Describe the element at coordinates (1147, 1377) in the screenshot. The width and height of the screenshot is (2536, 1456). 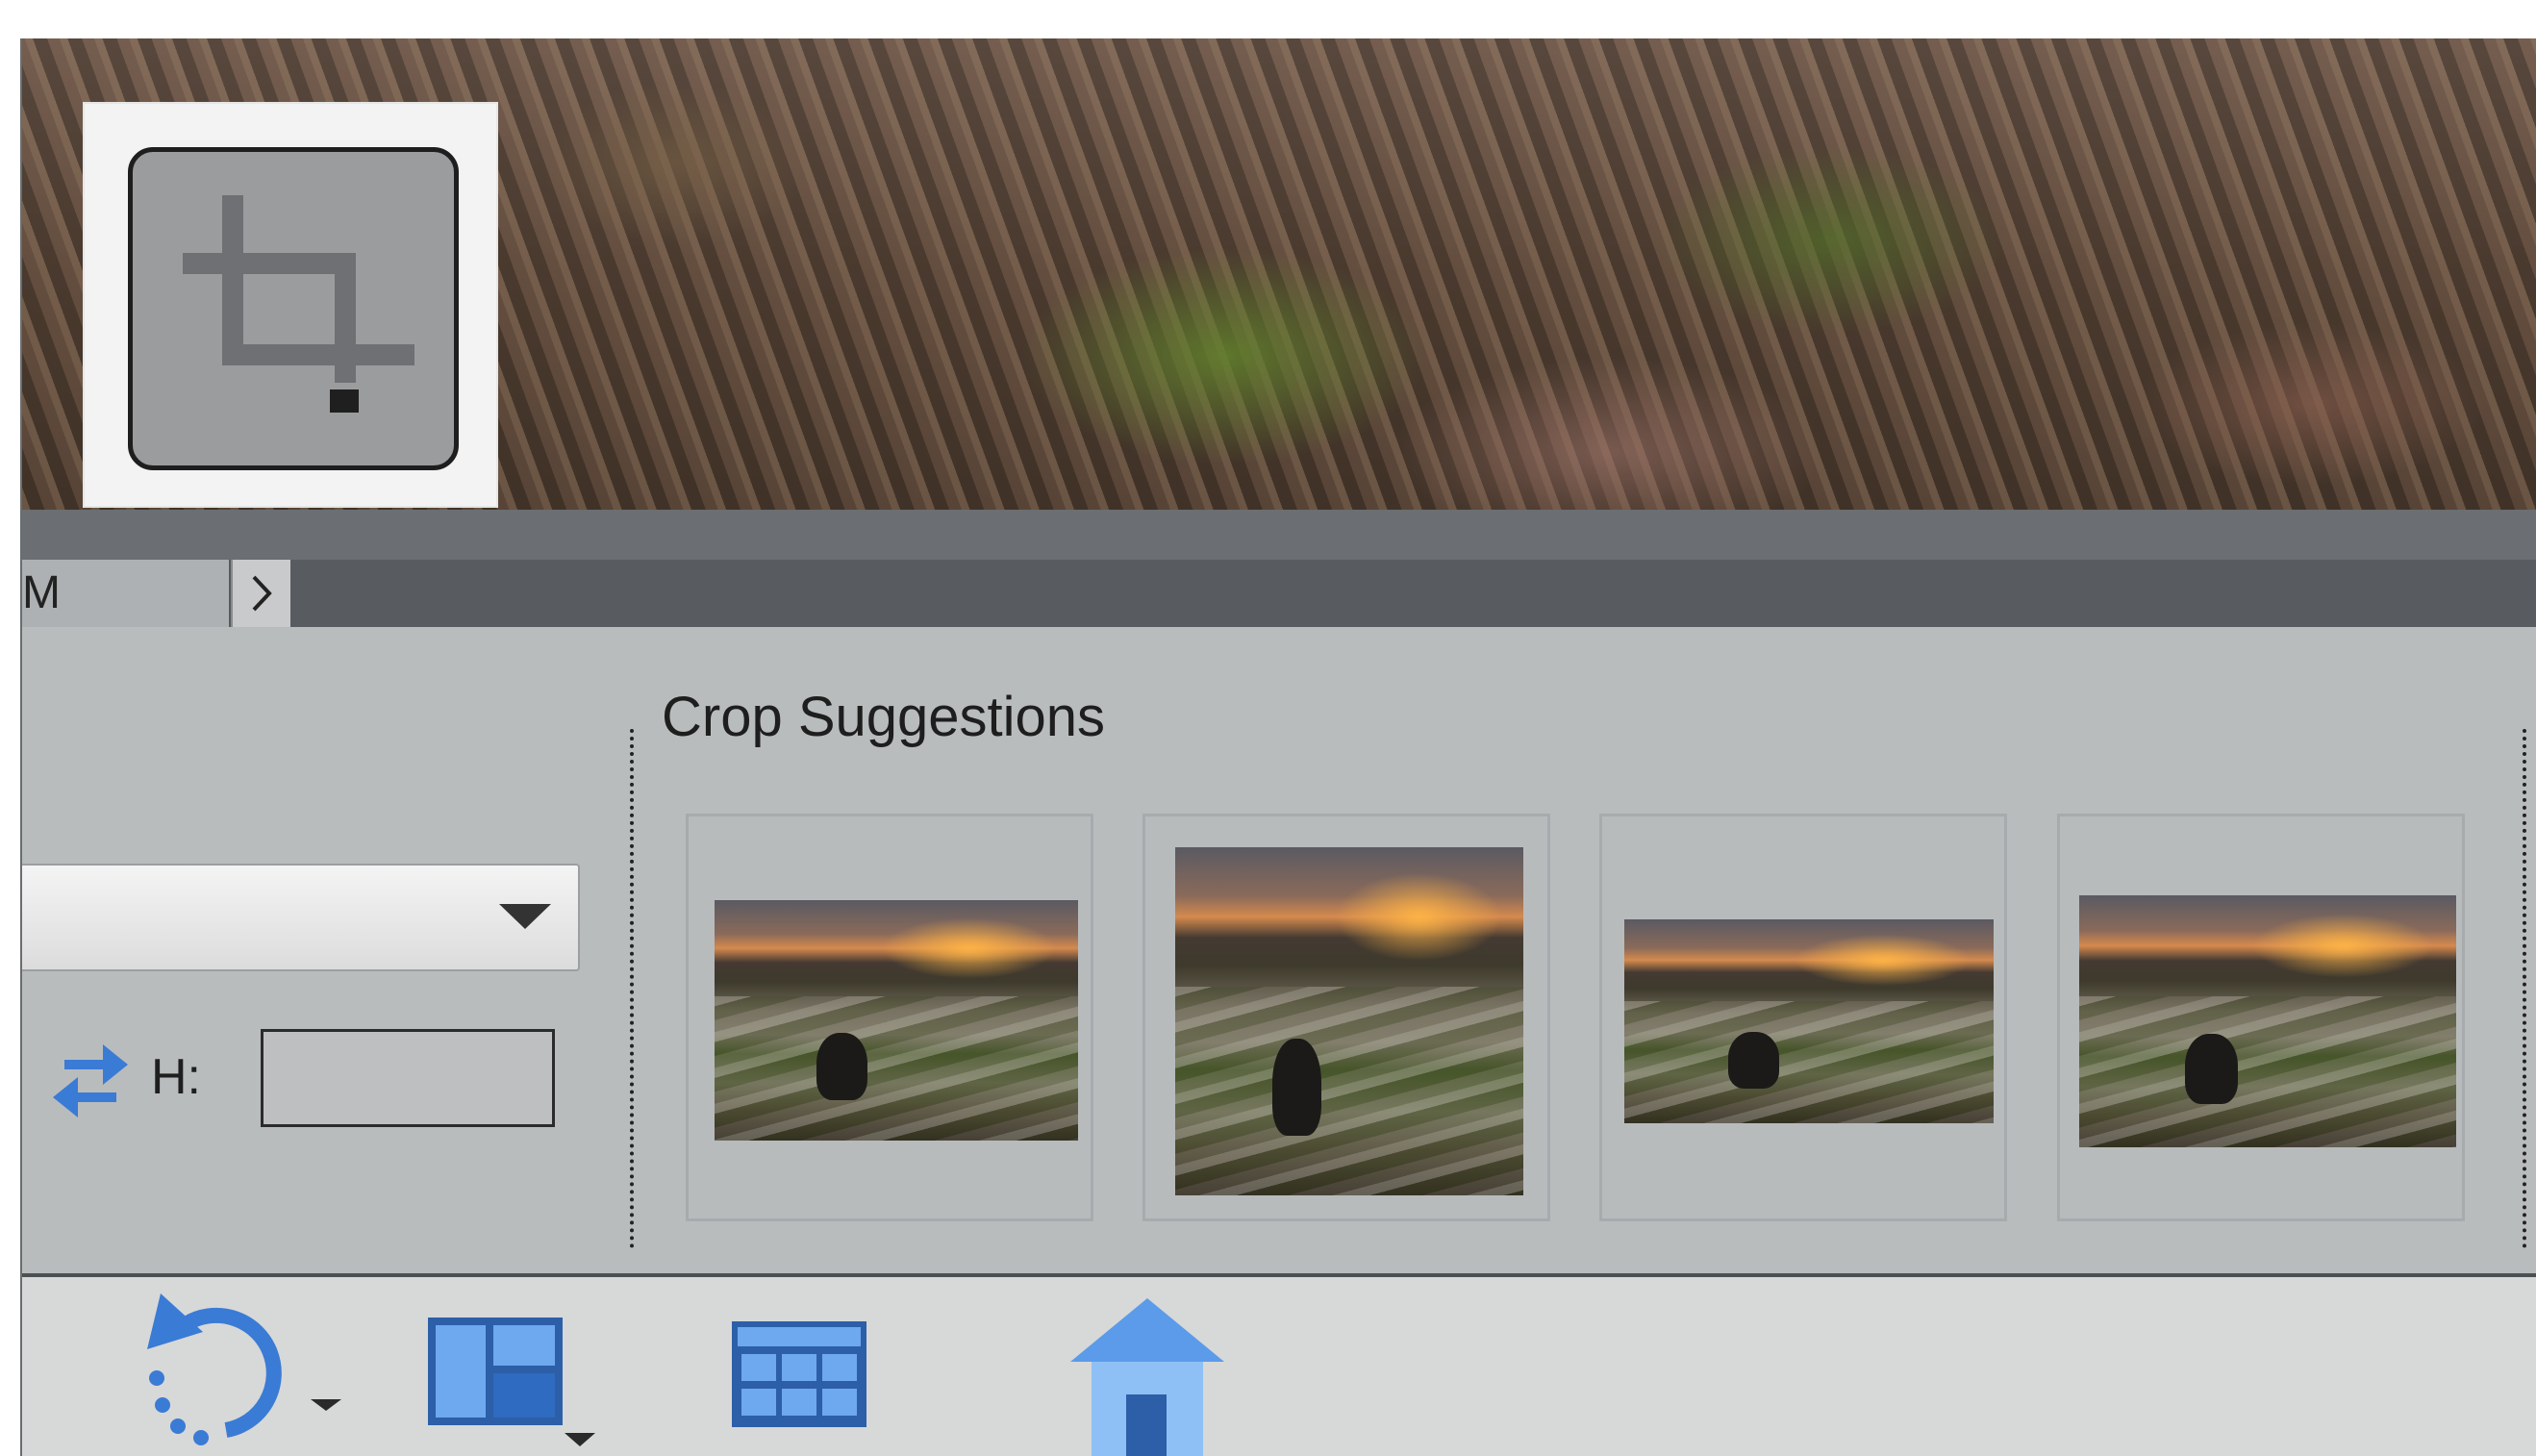
I see `home-icon` at that location.